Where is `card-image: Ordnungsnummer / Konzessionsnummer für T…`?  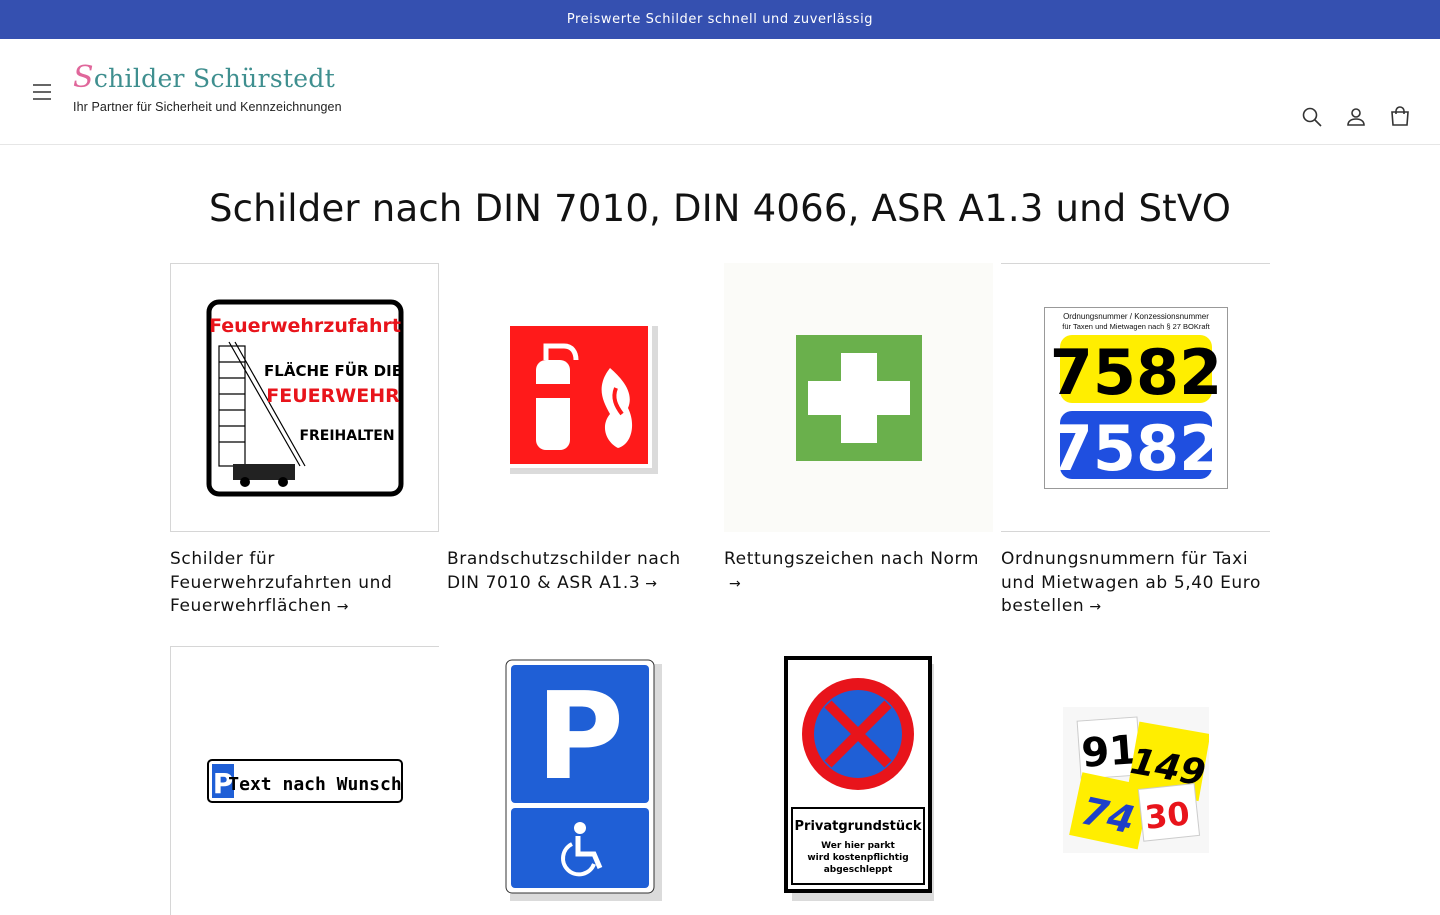 card-image: Ordnungsnummer / Konzessionsnummer für T… is located at coordinates (1135, 397).